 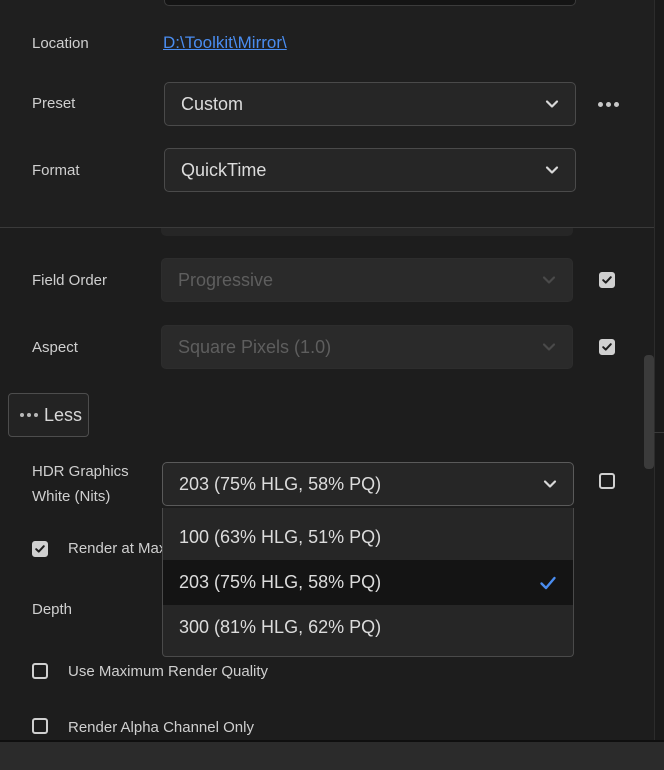 I want to click on render-max-depth-checkbox, so click(x=40, y=549).